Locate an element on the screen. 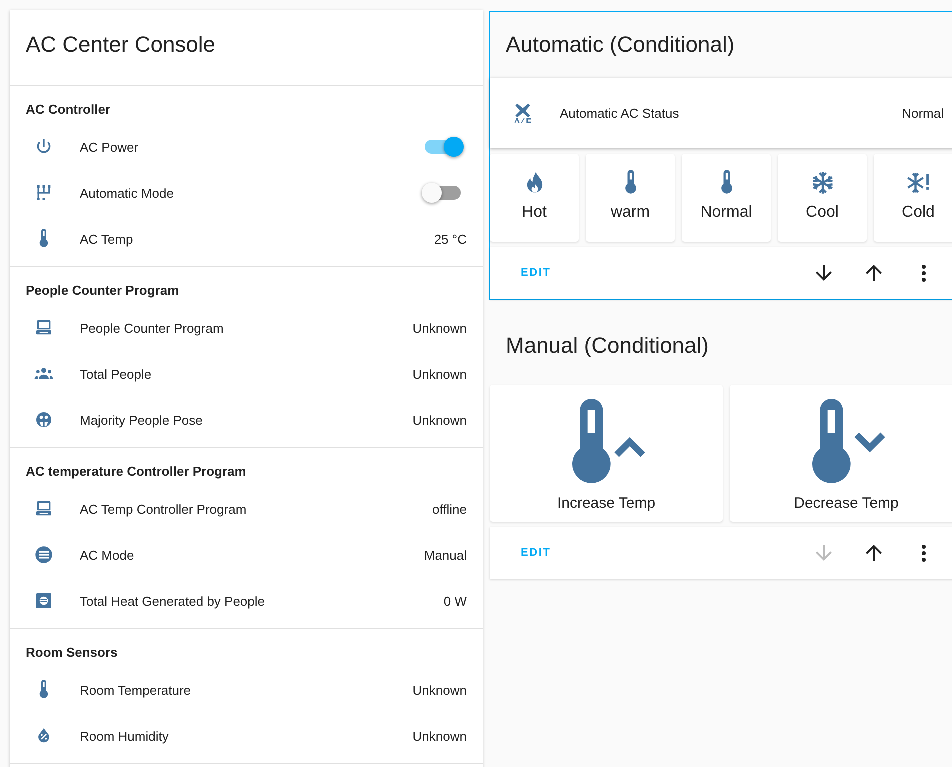  entity-value: Normal is located at coordinates (923, 113).